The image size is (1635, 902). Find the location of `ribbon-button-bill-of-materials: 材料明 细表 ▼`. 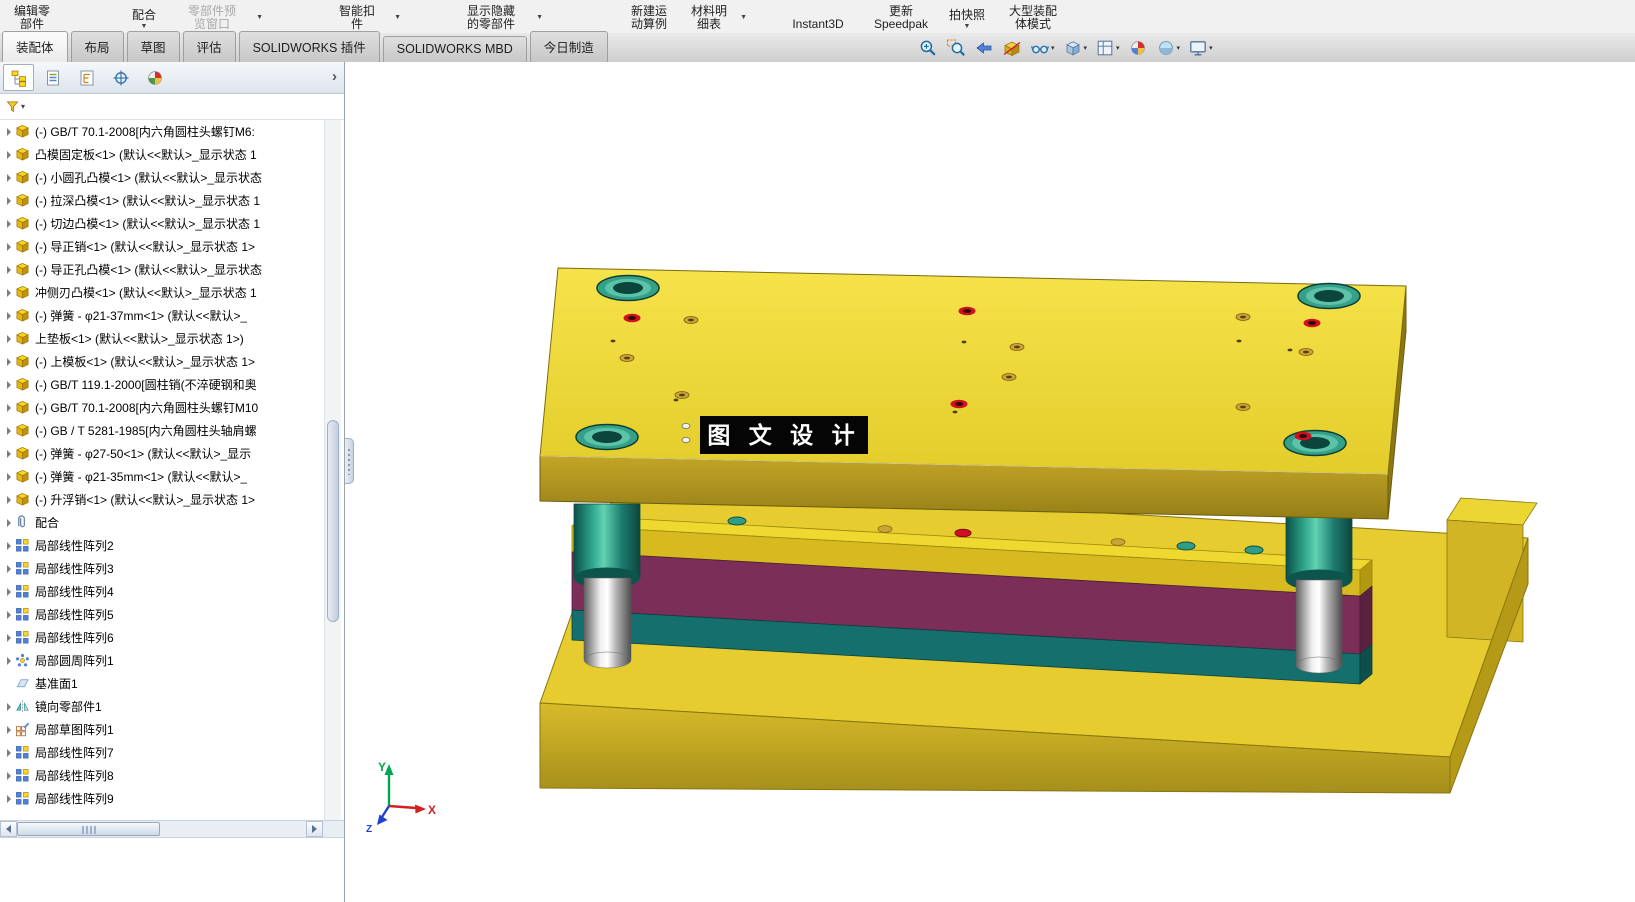

ribbon-button-bill-of-materials: 材料明 细表 ▼ is located at coordinates (714, 16).